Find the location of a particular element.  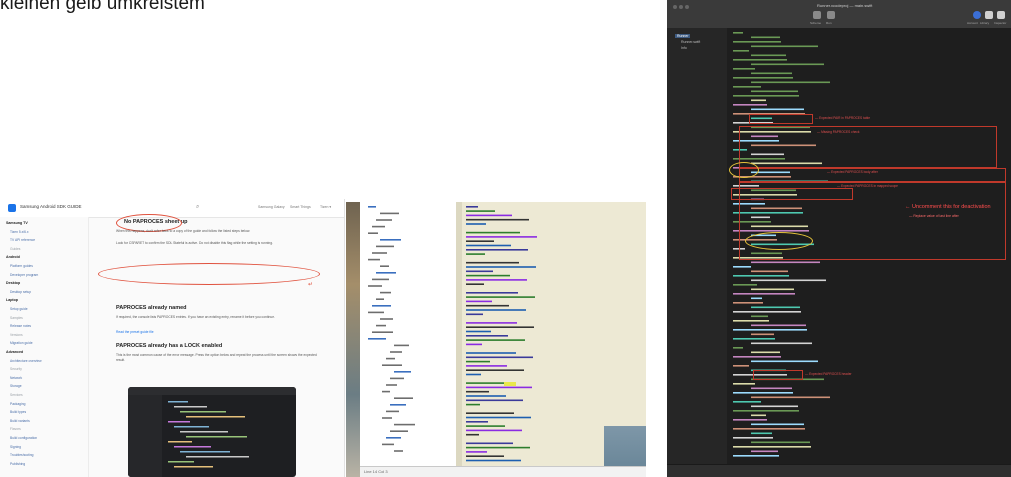

sidebar-item: Security is located at coordinates (16, 369).